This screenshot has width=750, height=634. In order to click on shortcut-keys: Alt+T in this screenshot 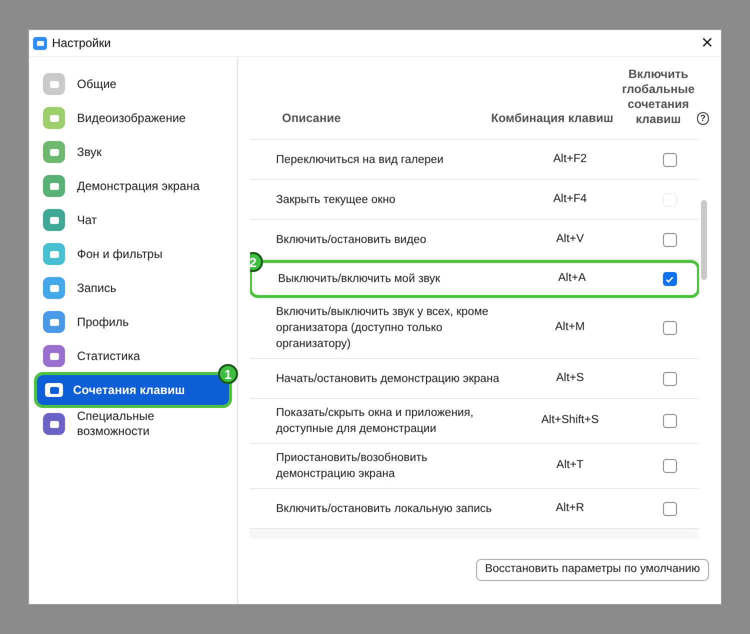, I will do `click(570, 466)`.